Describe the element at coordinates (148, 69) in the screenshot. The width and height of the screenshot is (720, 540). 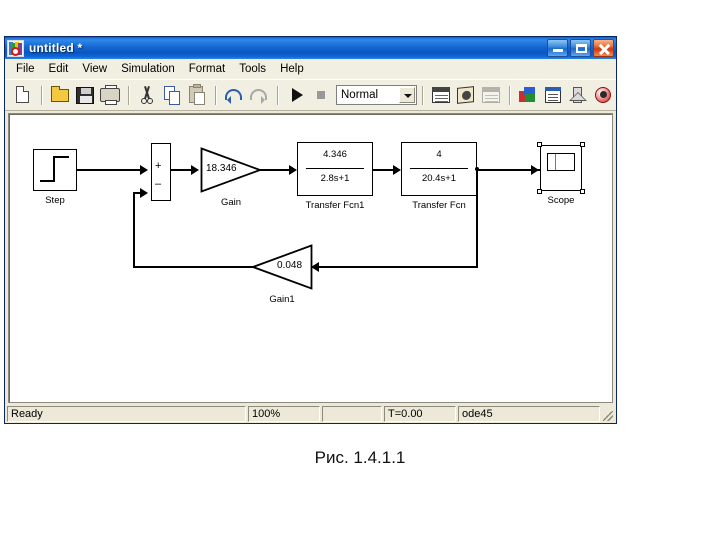
I see `menu-item-simulation: Simulation` at that location.